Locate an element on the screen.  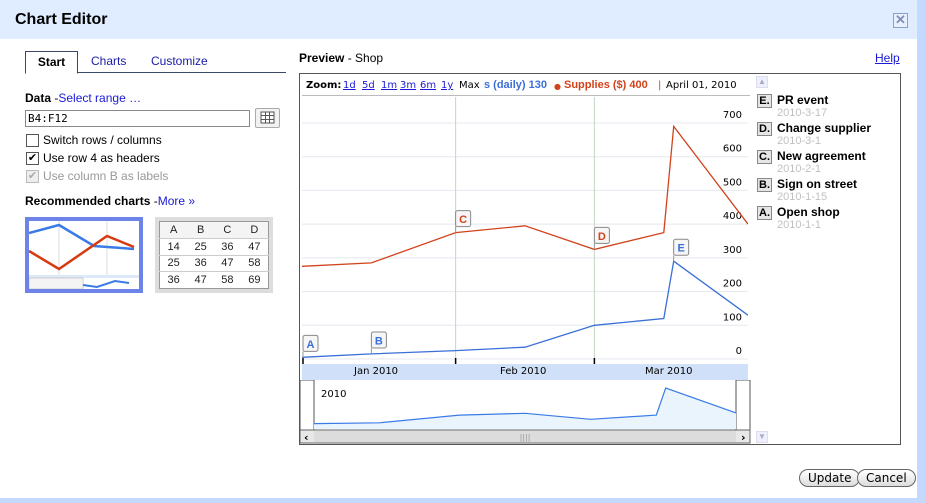
thumb-cell: A is located at coordinates (173, 230).